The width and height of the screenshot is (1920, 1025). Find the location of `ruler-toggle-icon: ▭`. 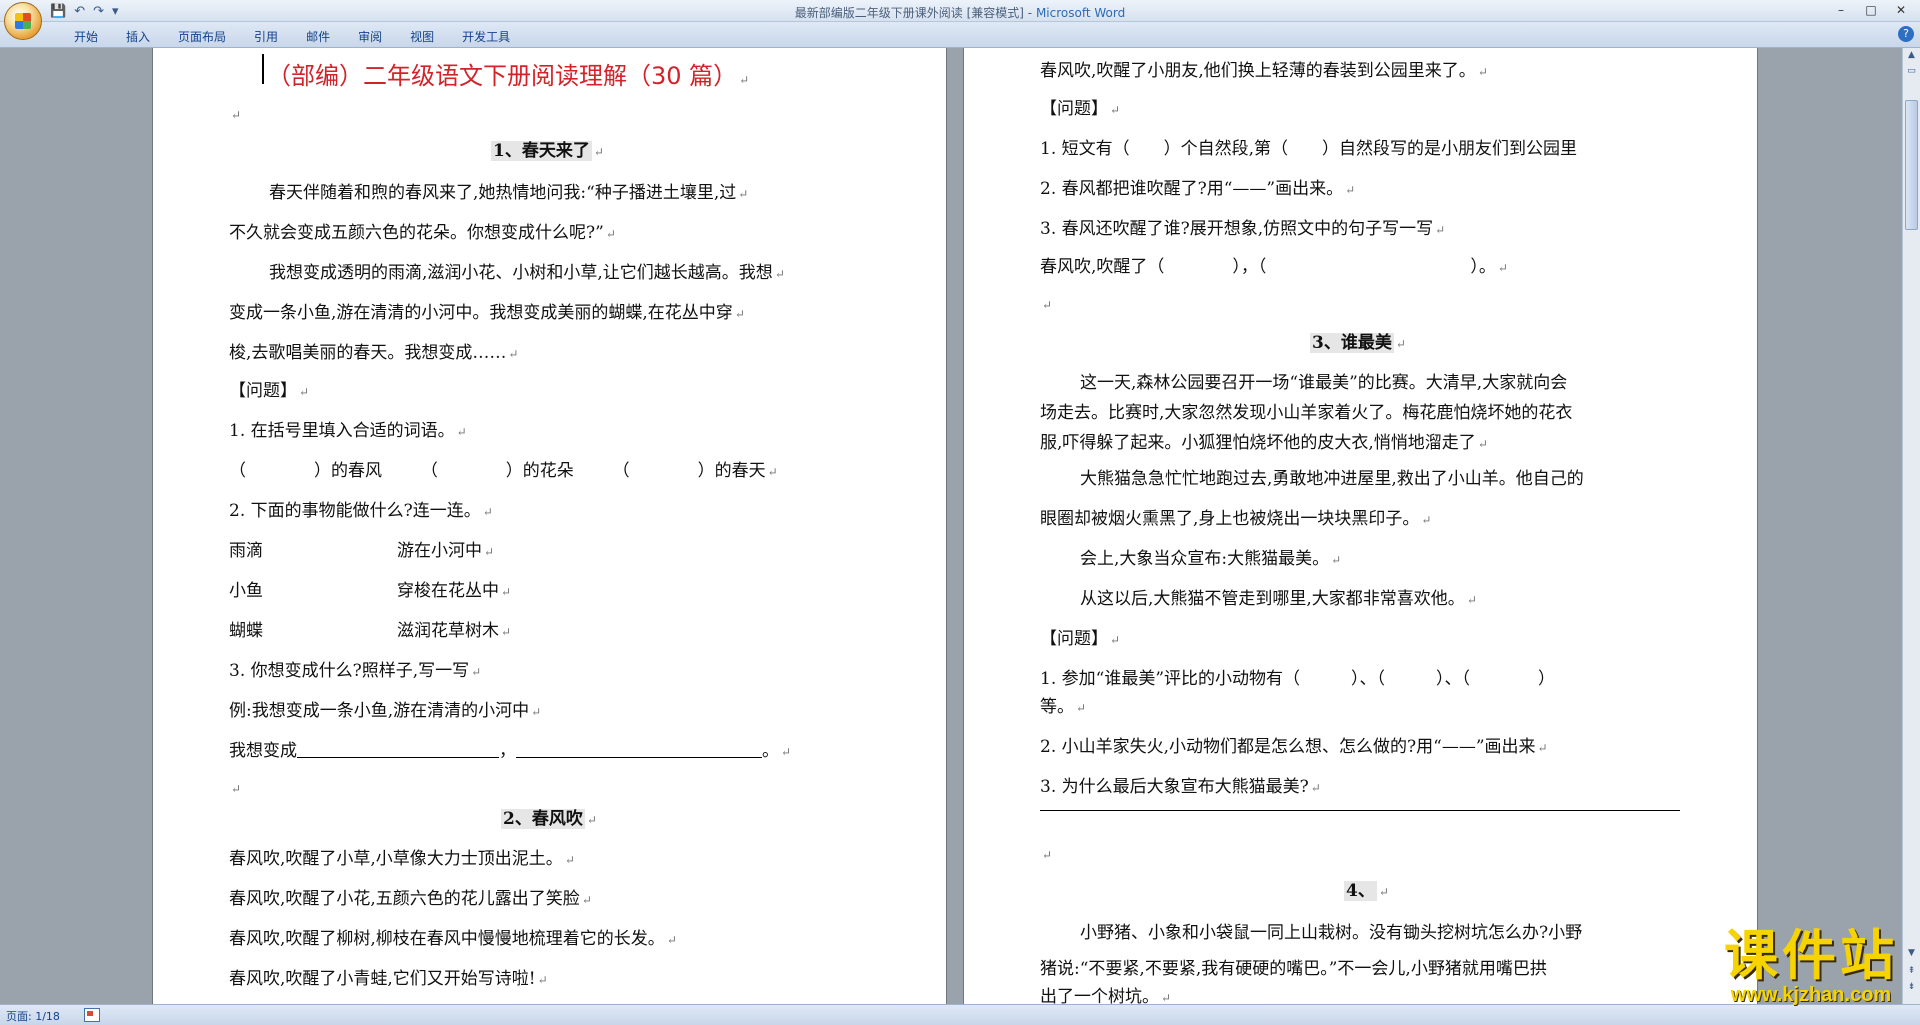

ruler-toggle-icon: ▭ is located at coordinates (1911, 73).